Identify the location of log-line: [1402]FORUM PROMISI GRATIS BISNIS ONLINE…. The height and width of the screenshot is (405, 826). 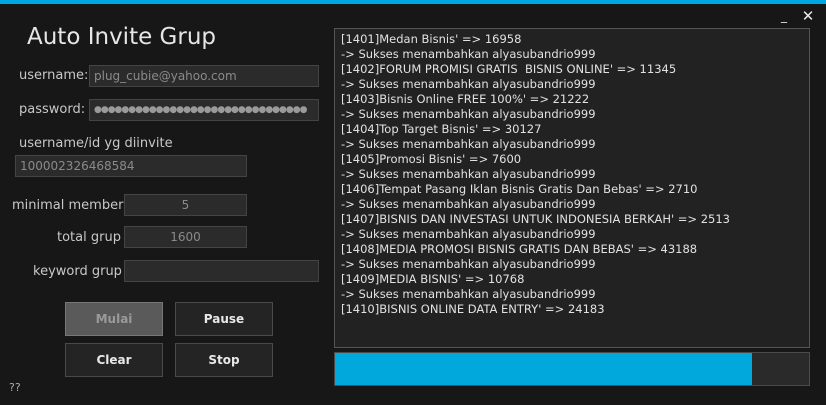
(509, 69).